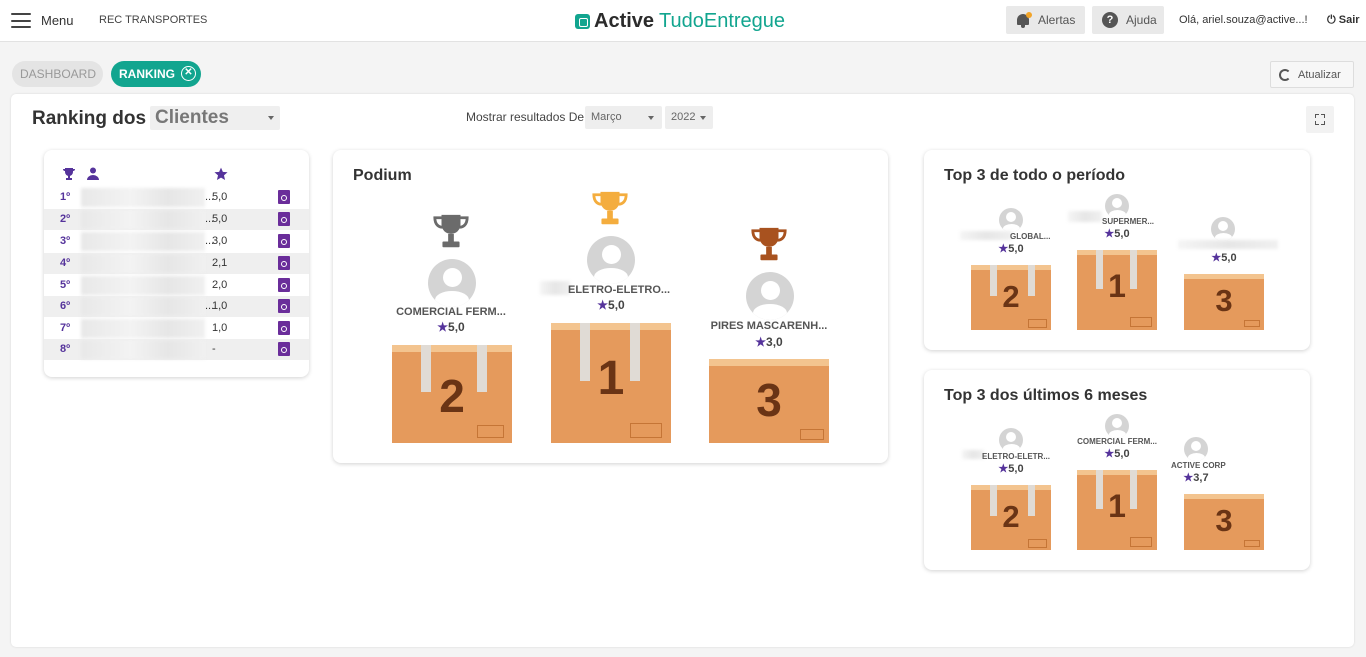 The image size is (1366, 657). I want to click on table-row: 8º -, so click(176, 349).